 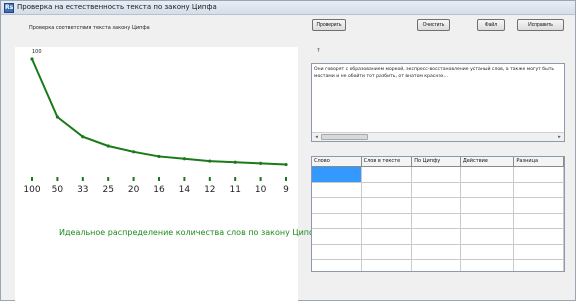 What do you see at coordinates (438, 136) in the screenshot?
I see `horizontal-scrollbar: ◂ ▸` at bounding box center [438, 136].